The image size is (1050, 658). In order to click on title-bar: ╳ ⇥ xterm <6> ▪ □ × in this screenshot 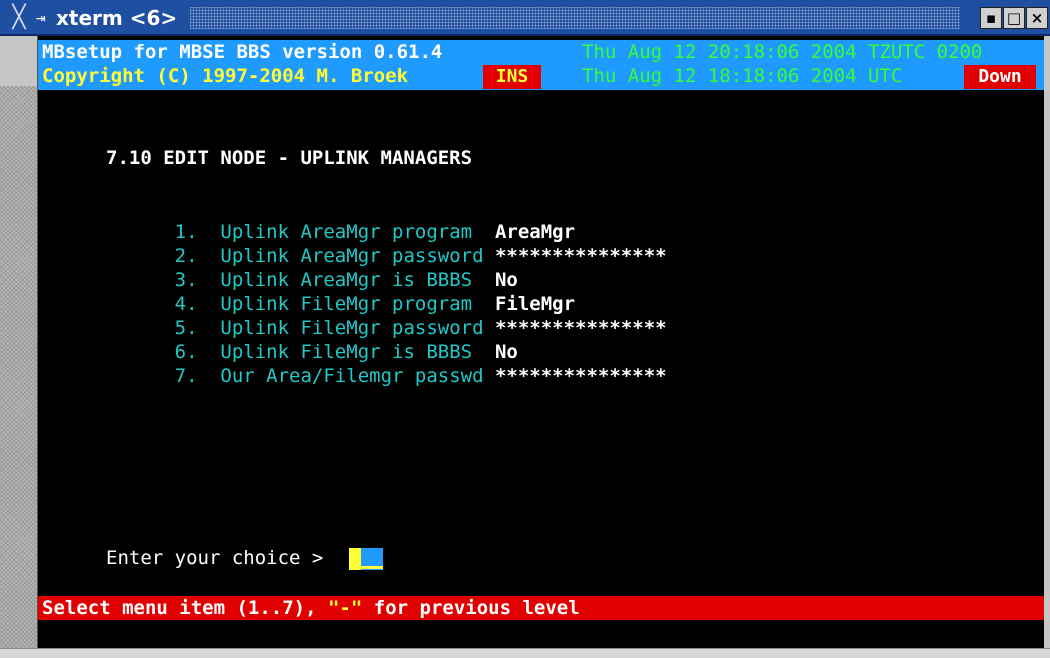, I will do `click(525, 18)`.